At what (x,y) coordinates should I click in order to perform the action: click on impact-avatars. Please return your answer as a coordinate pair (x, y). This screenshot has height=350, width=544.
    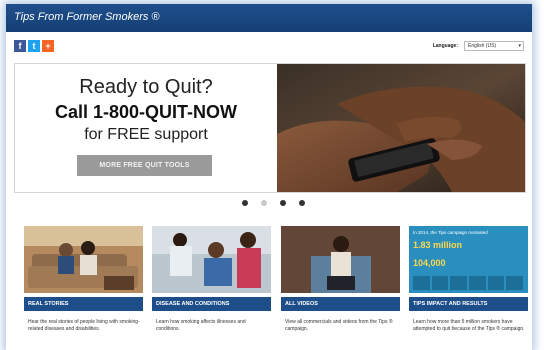
    Looking at the image, I should click on (468, 283).